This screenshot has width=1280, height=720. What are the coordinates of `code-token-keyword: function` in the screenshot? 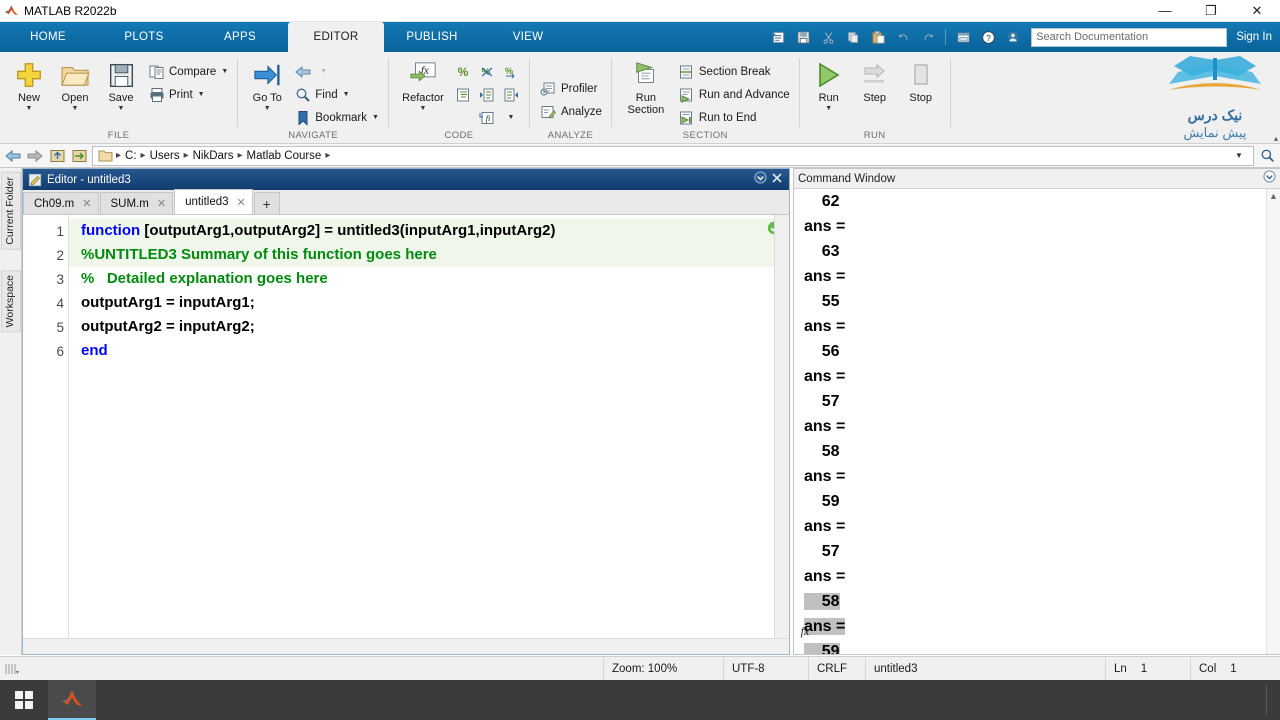 It's located at (111, 230).